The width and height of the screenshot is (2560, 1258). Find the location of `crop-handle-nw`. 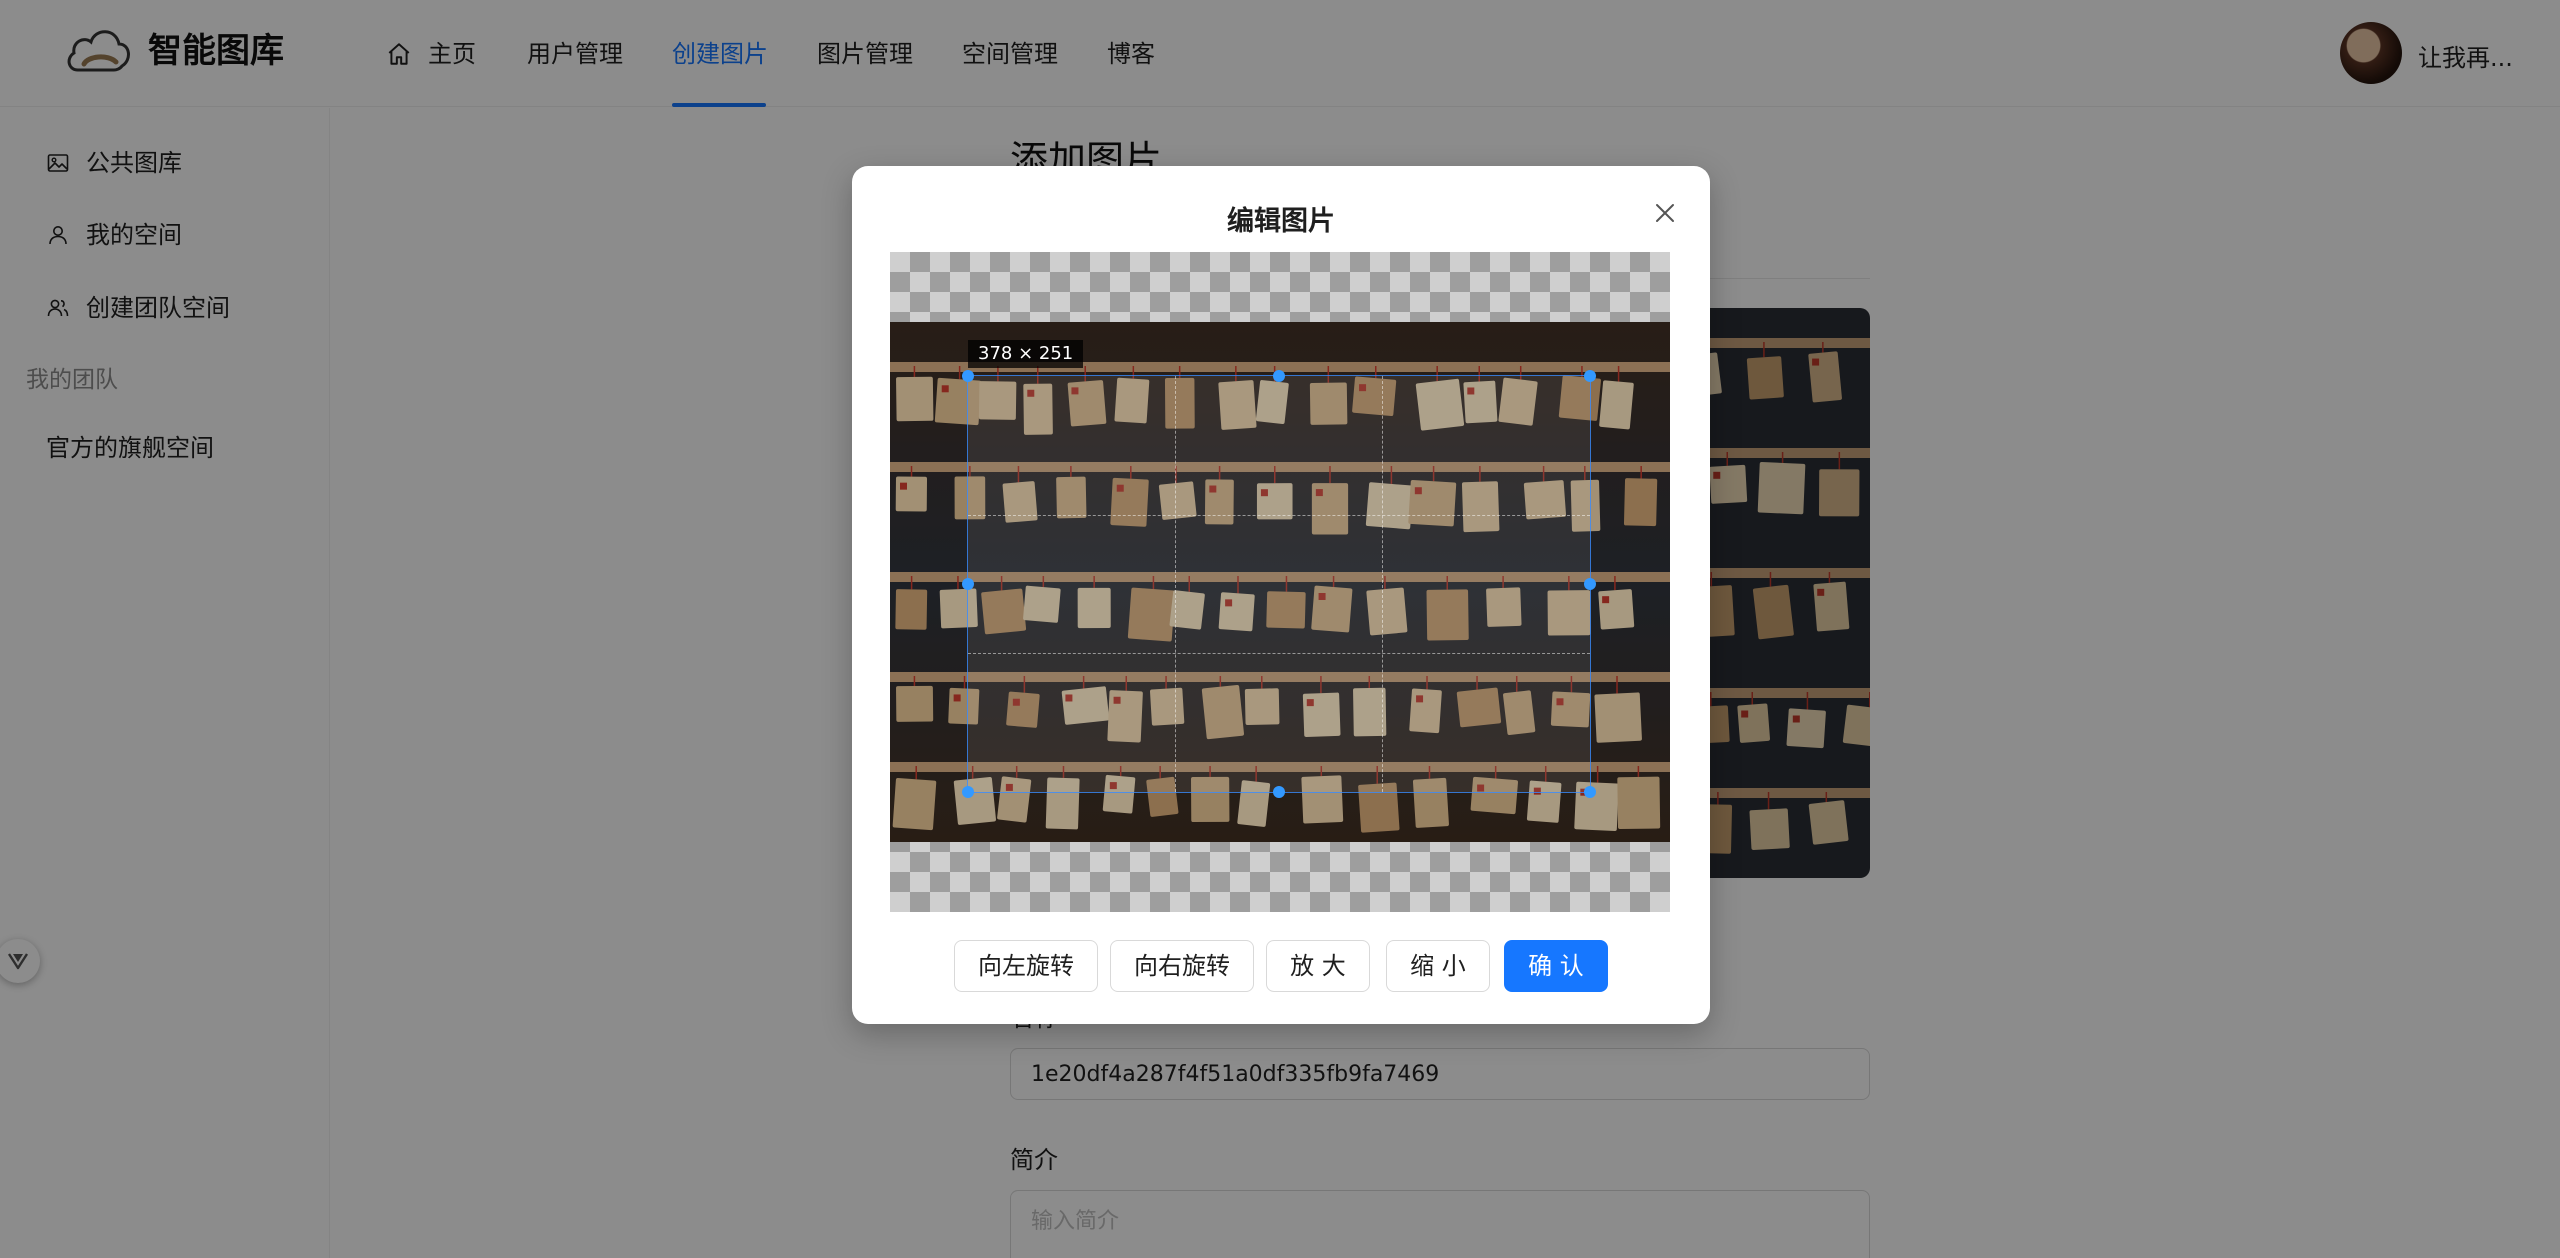

crop-handle-nw is located at coordinates (968, 376).